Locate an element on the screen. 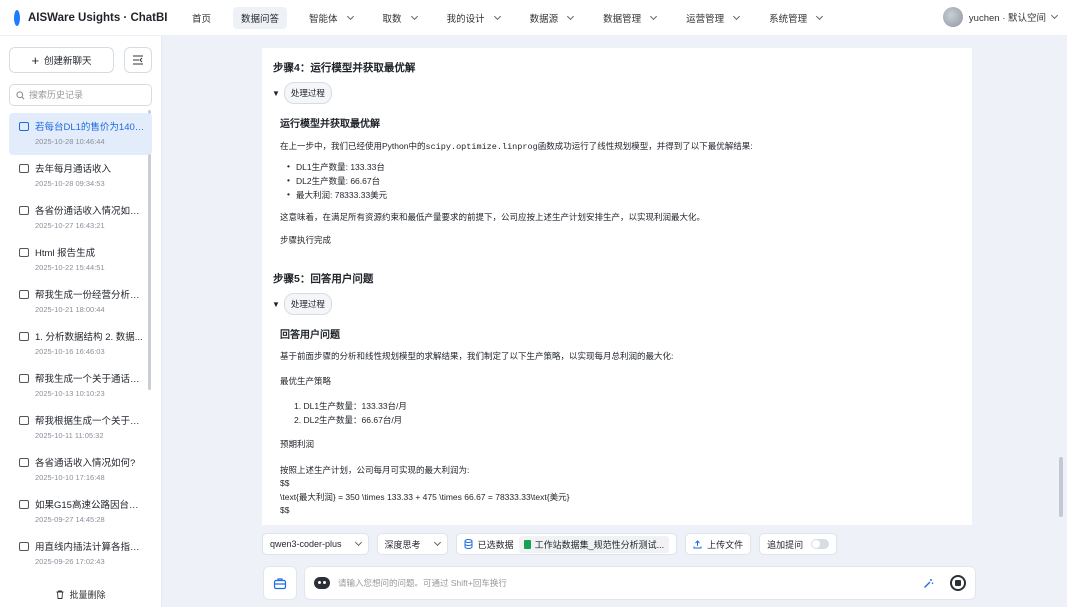  upload-label: 上传文件 is located at coordinates (725, 544).